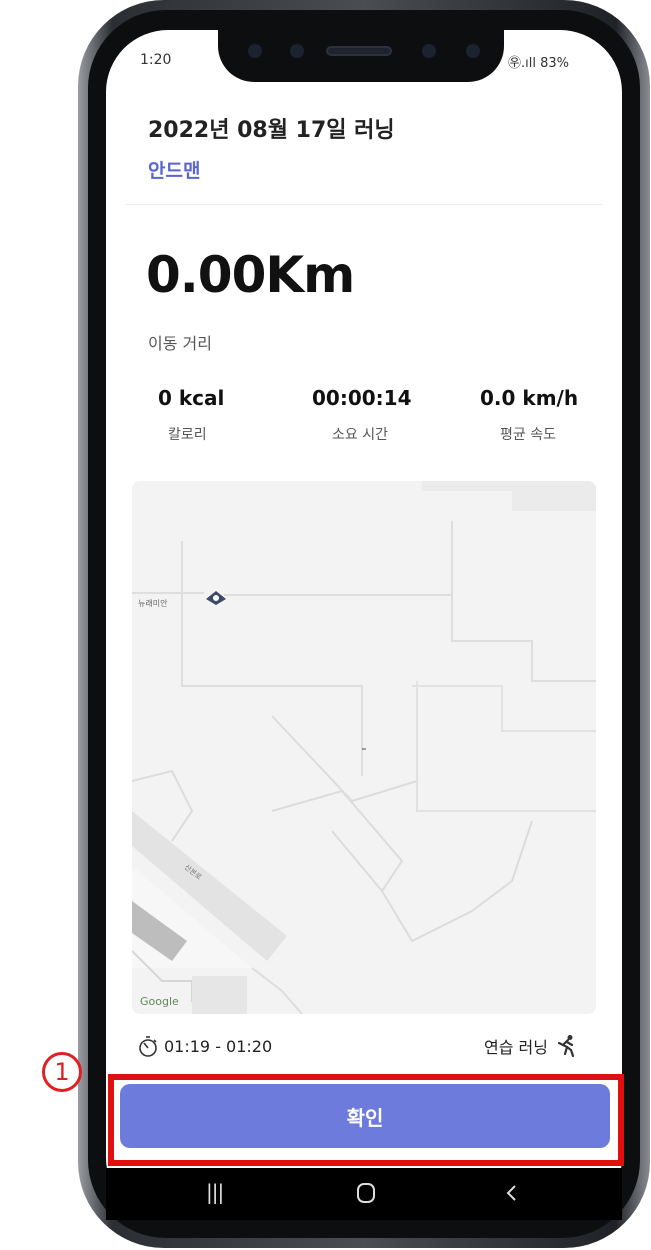  What do you see at coordinates (156, 60) in the screenshot?
I see `status-time: 1:20` at bounding box center [156, 60].